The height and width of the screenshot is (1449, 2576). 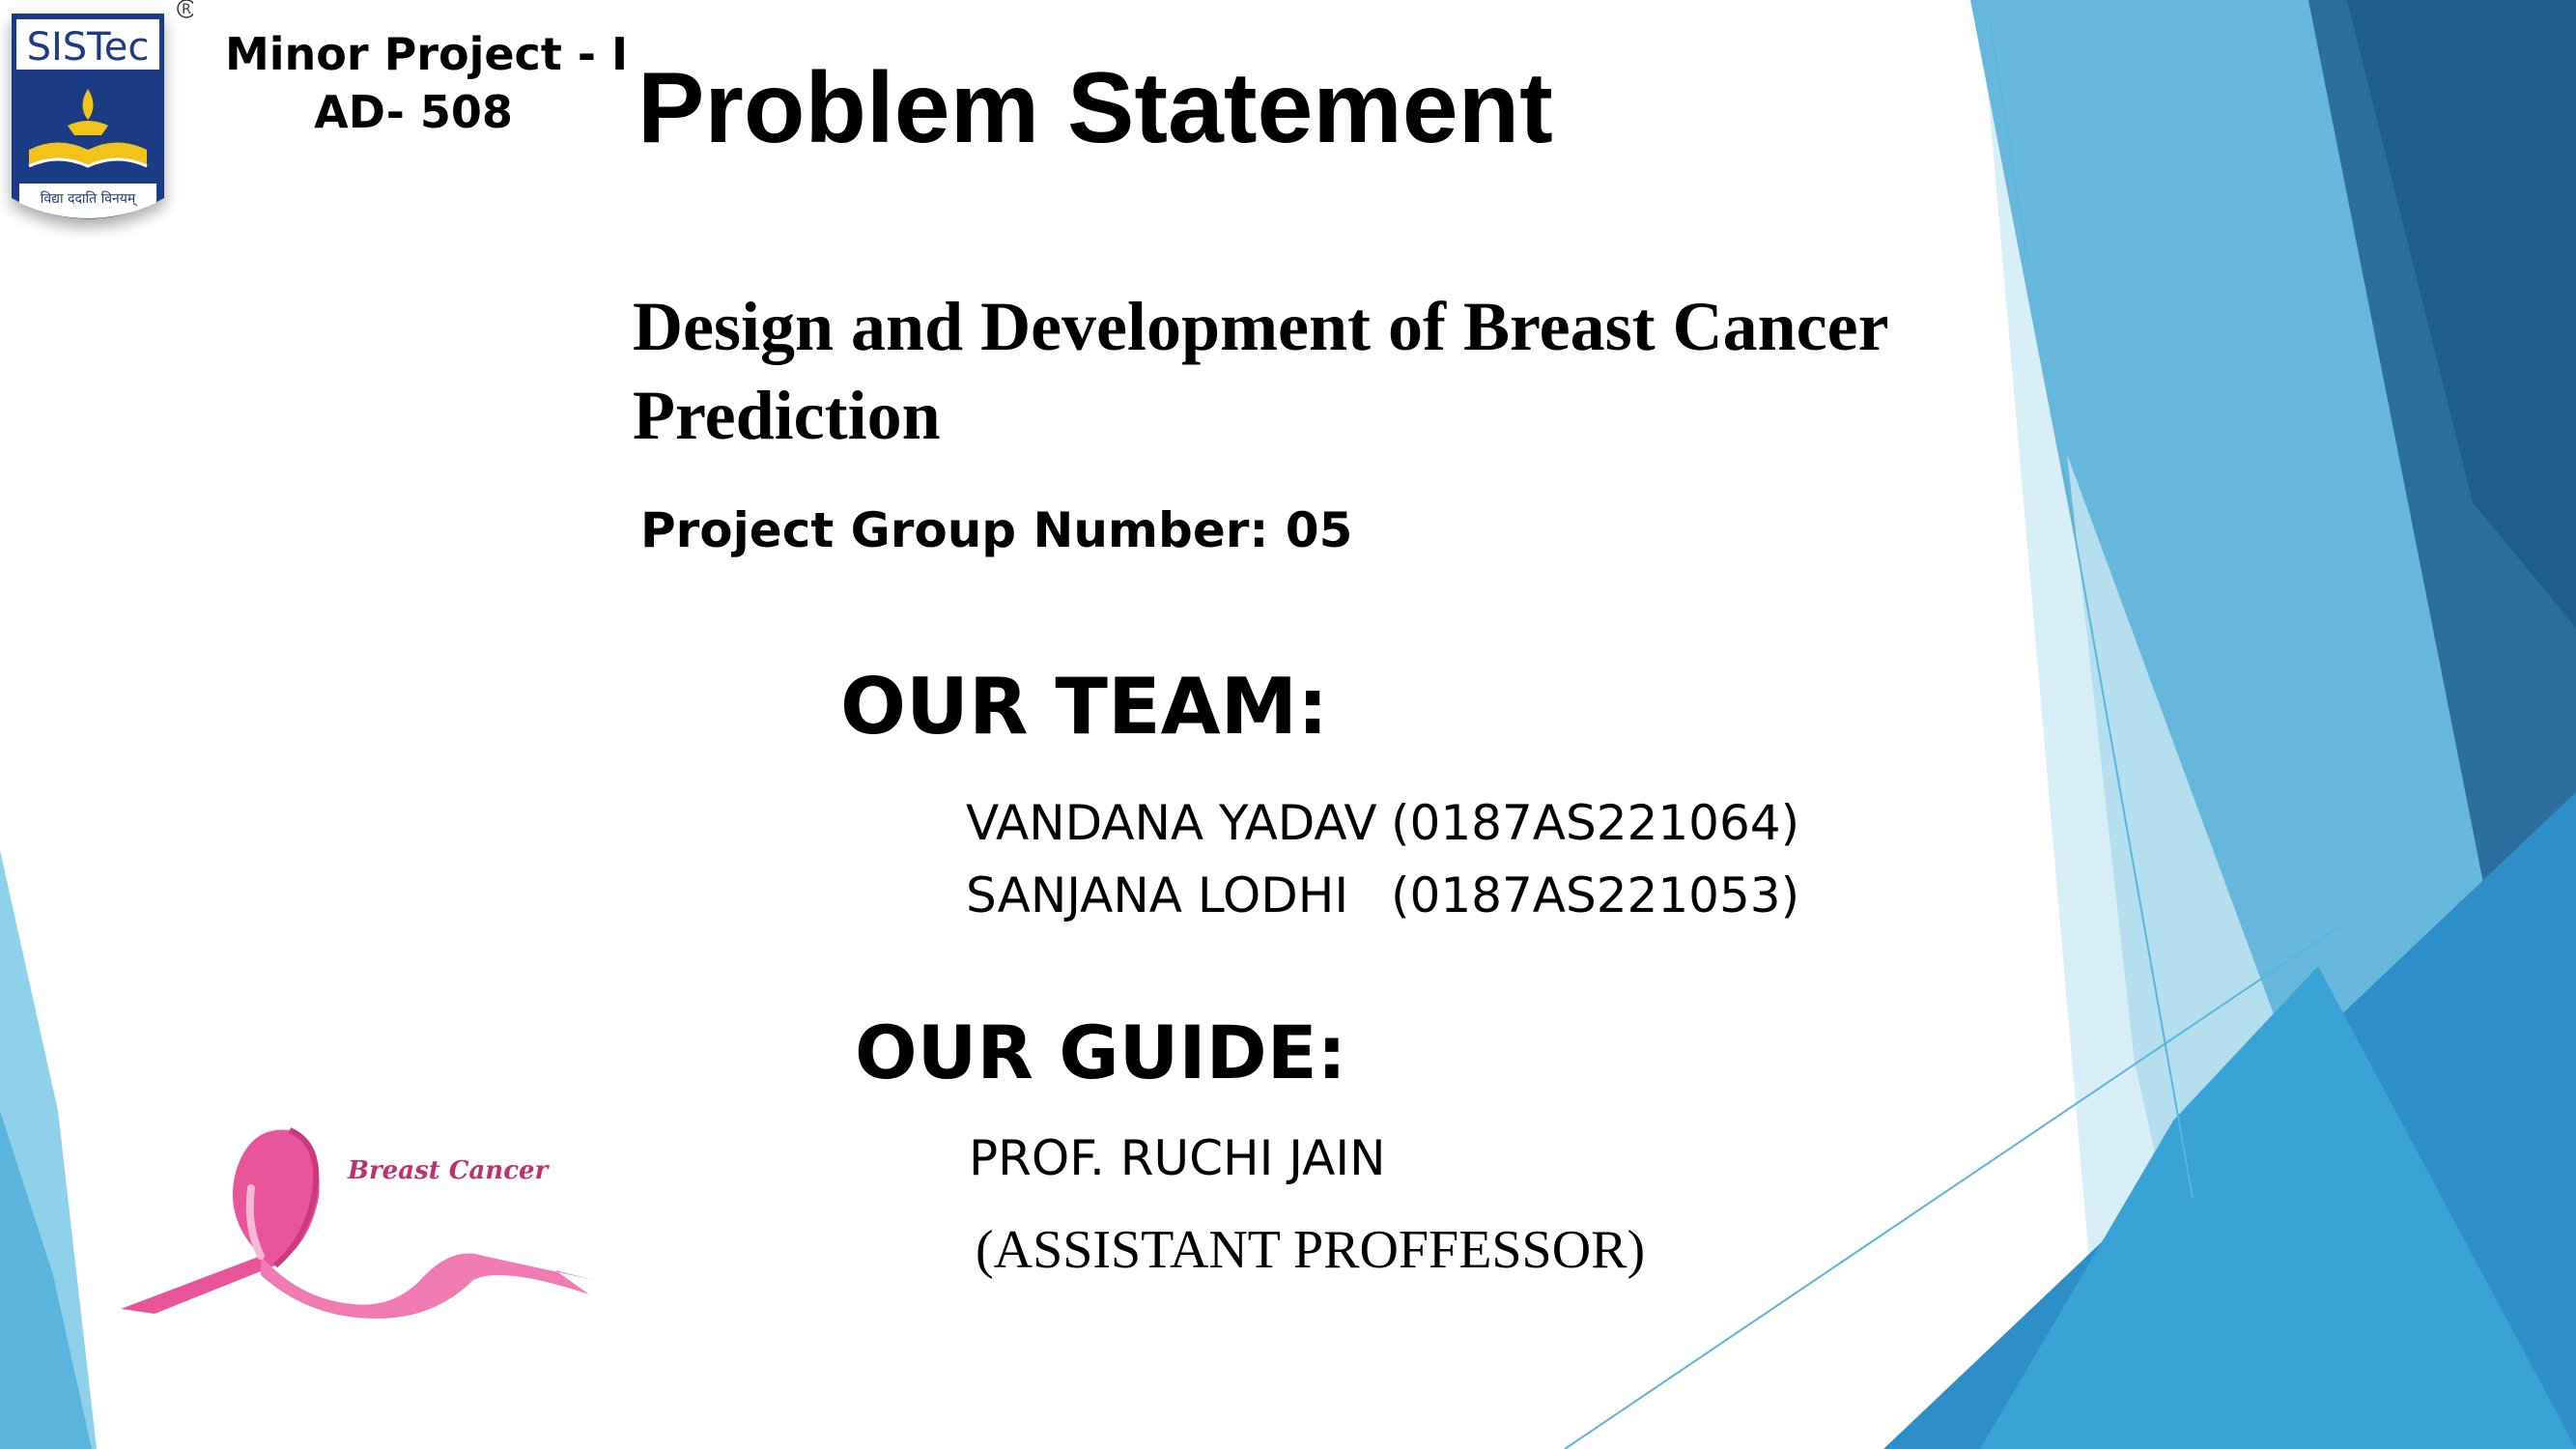 What do you see at coordinates (1095, 108) in the screenshot?
I see `slide-title: Problem Statement` at bounding box center [1095, 108].